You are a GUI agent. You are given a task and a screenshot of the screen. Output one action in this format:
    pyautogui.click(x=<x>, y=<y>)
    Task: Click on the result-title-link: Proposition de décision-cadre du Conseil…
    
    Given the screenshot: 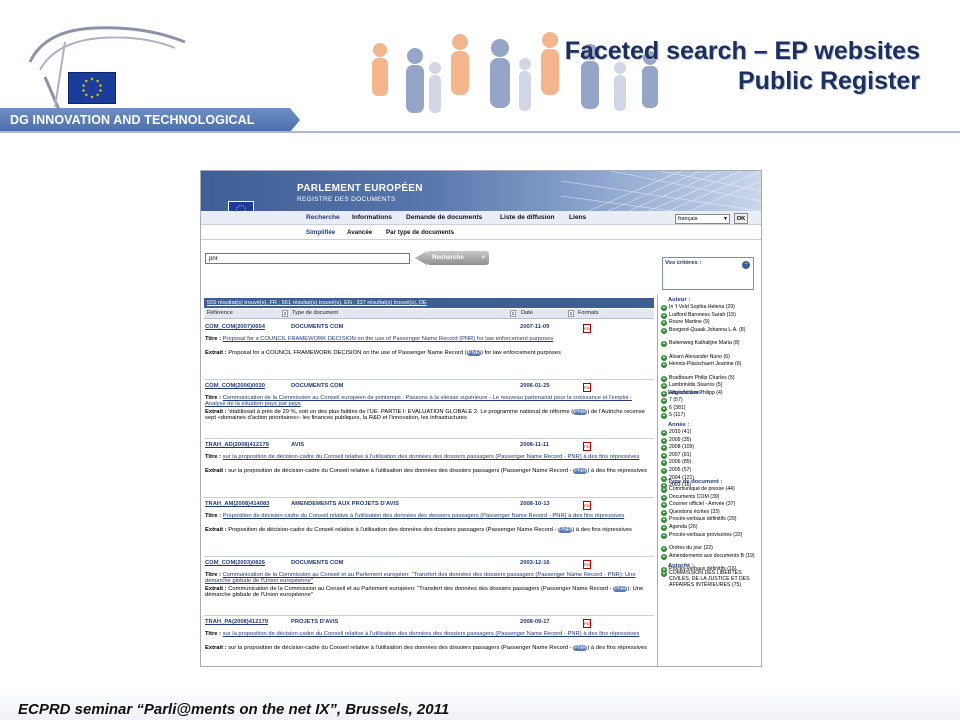 What is the action you would take?
    pyautogui.click(x=424, y=516)
    